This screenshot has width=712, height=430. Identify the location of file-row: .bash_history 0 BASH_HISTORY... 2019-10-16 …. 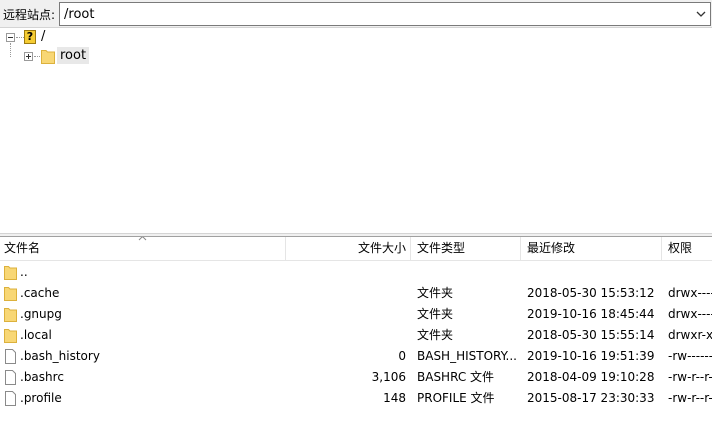
(356, 356).